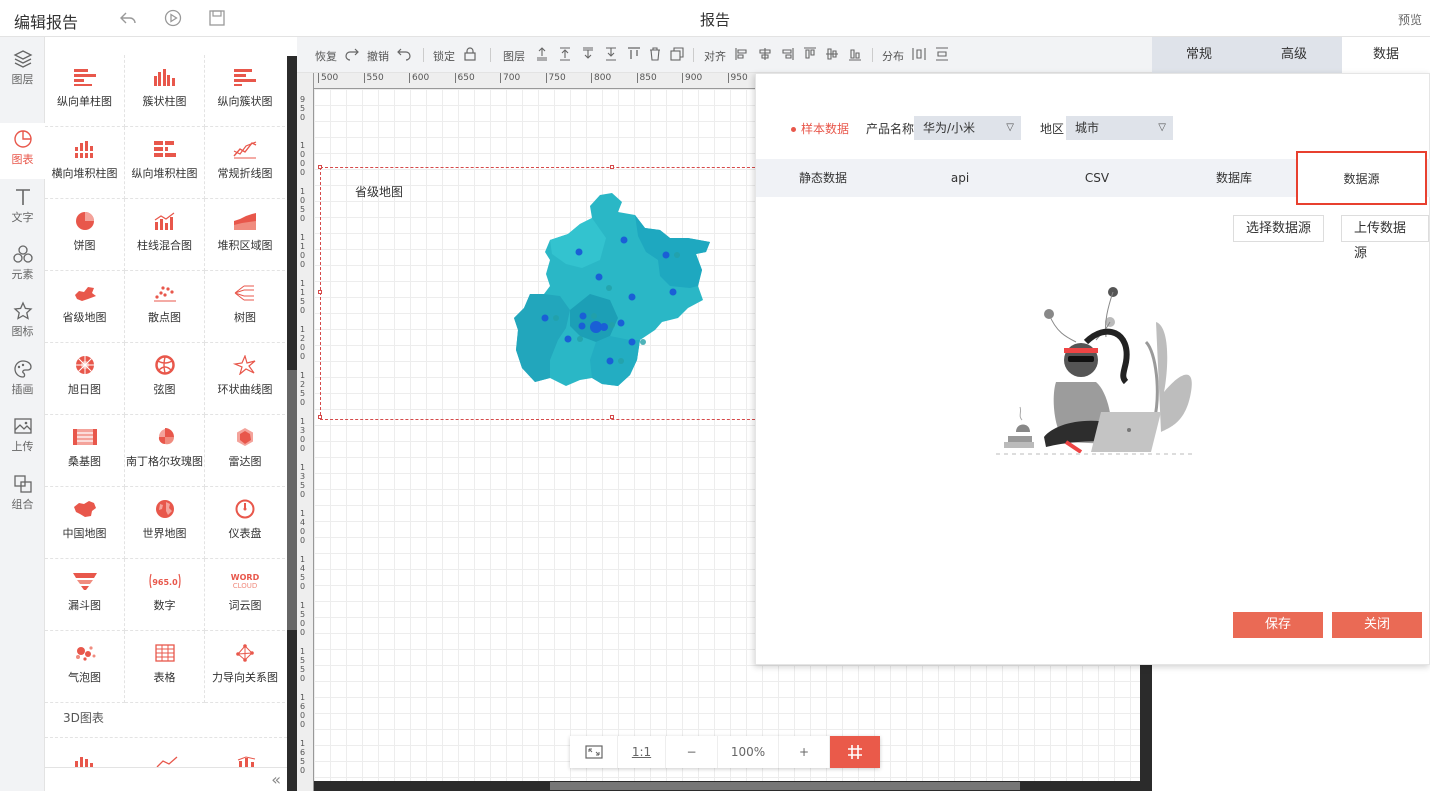 The height and width of the screenshot is (791, 1430). Describe the element at coordinates (855, 54) in the screenshot. I see `align-bottom-icon` at that location.